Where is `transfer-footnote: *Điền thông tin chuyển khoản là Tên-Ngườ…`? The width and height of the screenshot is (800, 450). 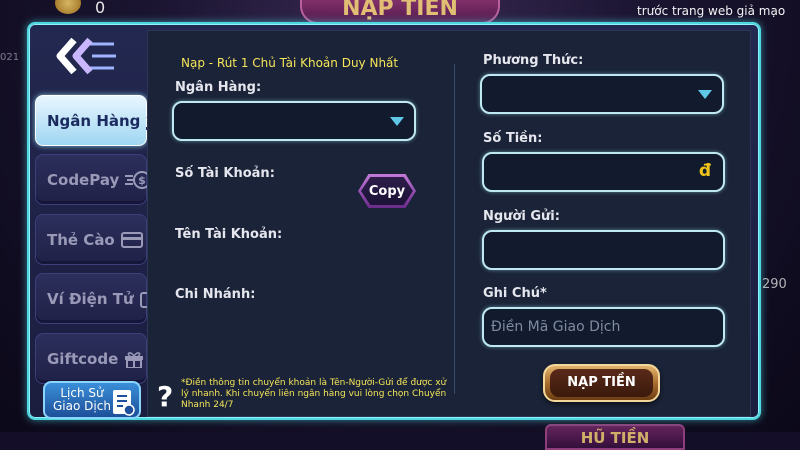 transfer-footnote: *Điền thông tin chuyển khoản là Tên-Ngườ… is located at coordinates (314, 394).